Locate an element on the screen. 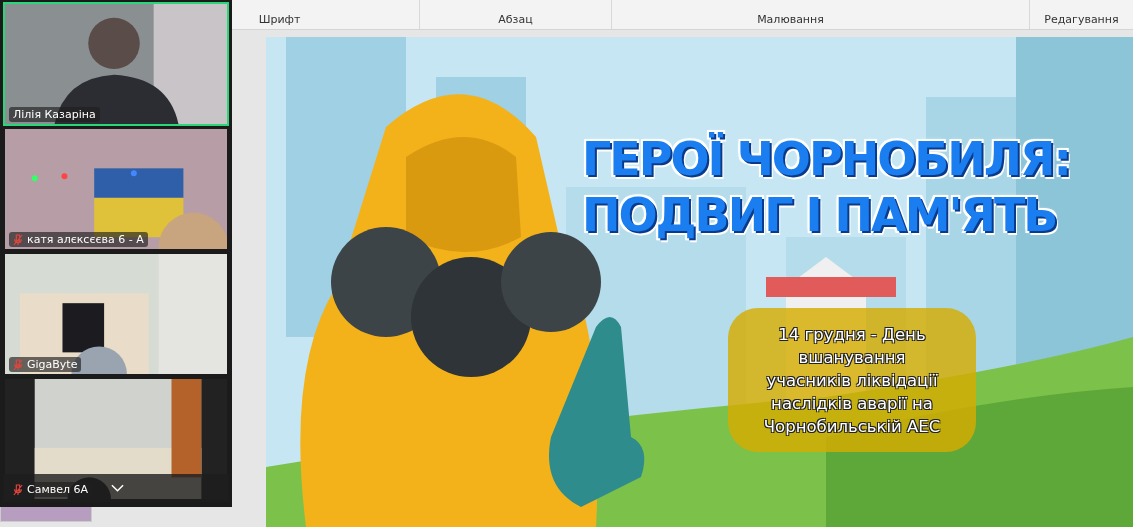 This screenshot has height=527, width=1133. video-tile: Лілія Казаріна is located at coordinates (116, 64).